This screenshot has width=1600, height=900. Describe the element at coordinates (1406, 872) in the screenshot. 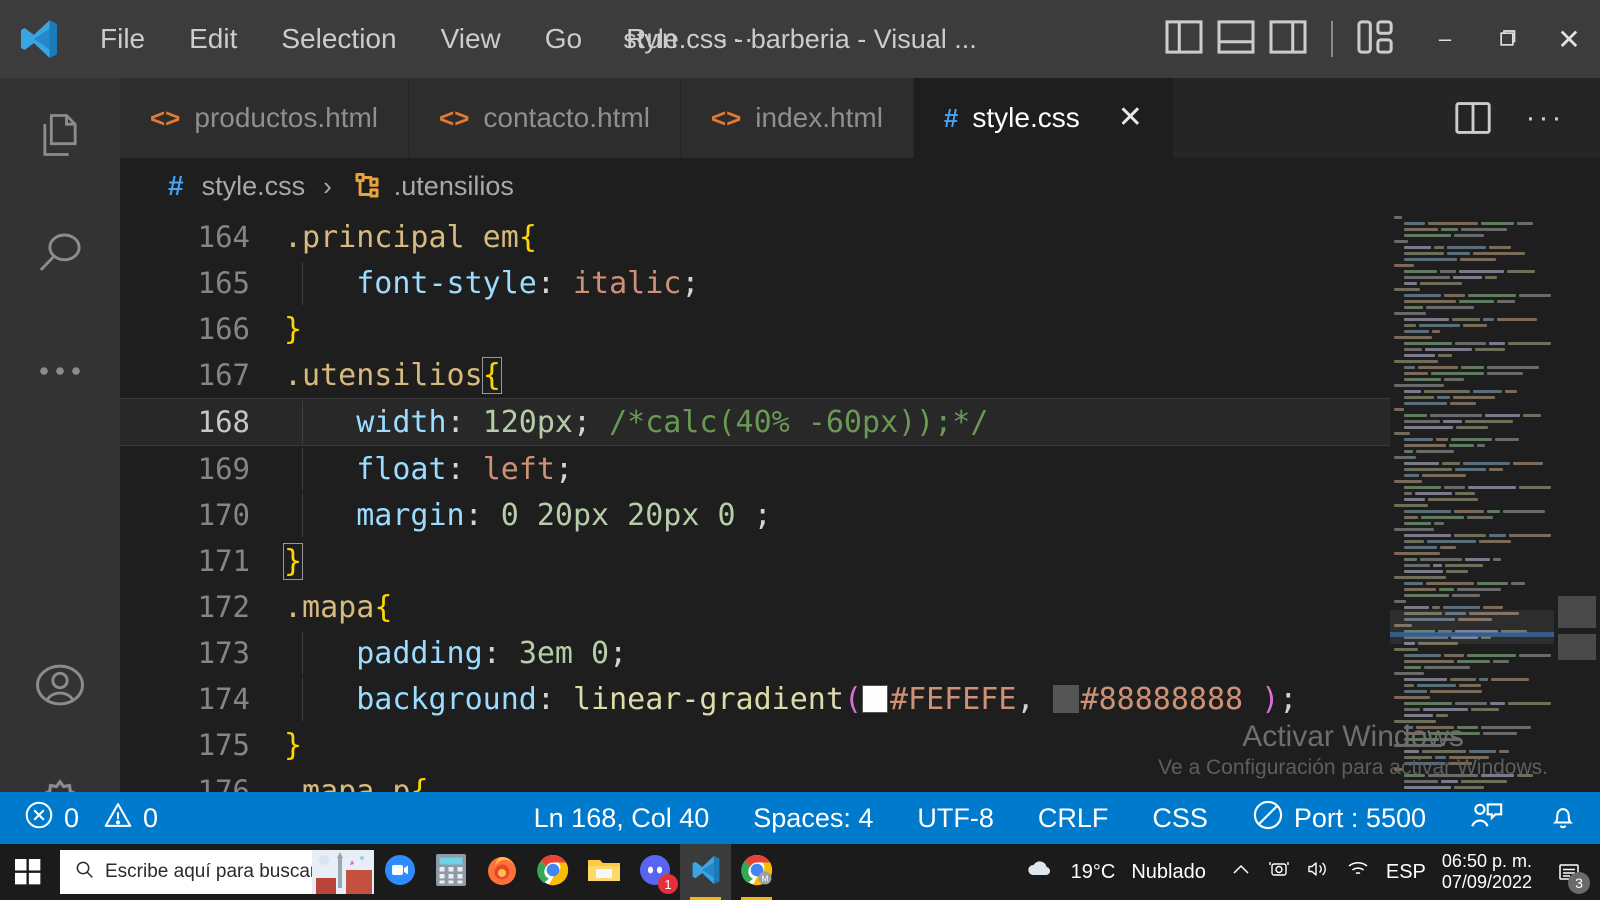

I see `language-indicator: ESP` at that location.